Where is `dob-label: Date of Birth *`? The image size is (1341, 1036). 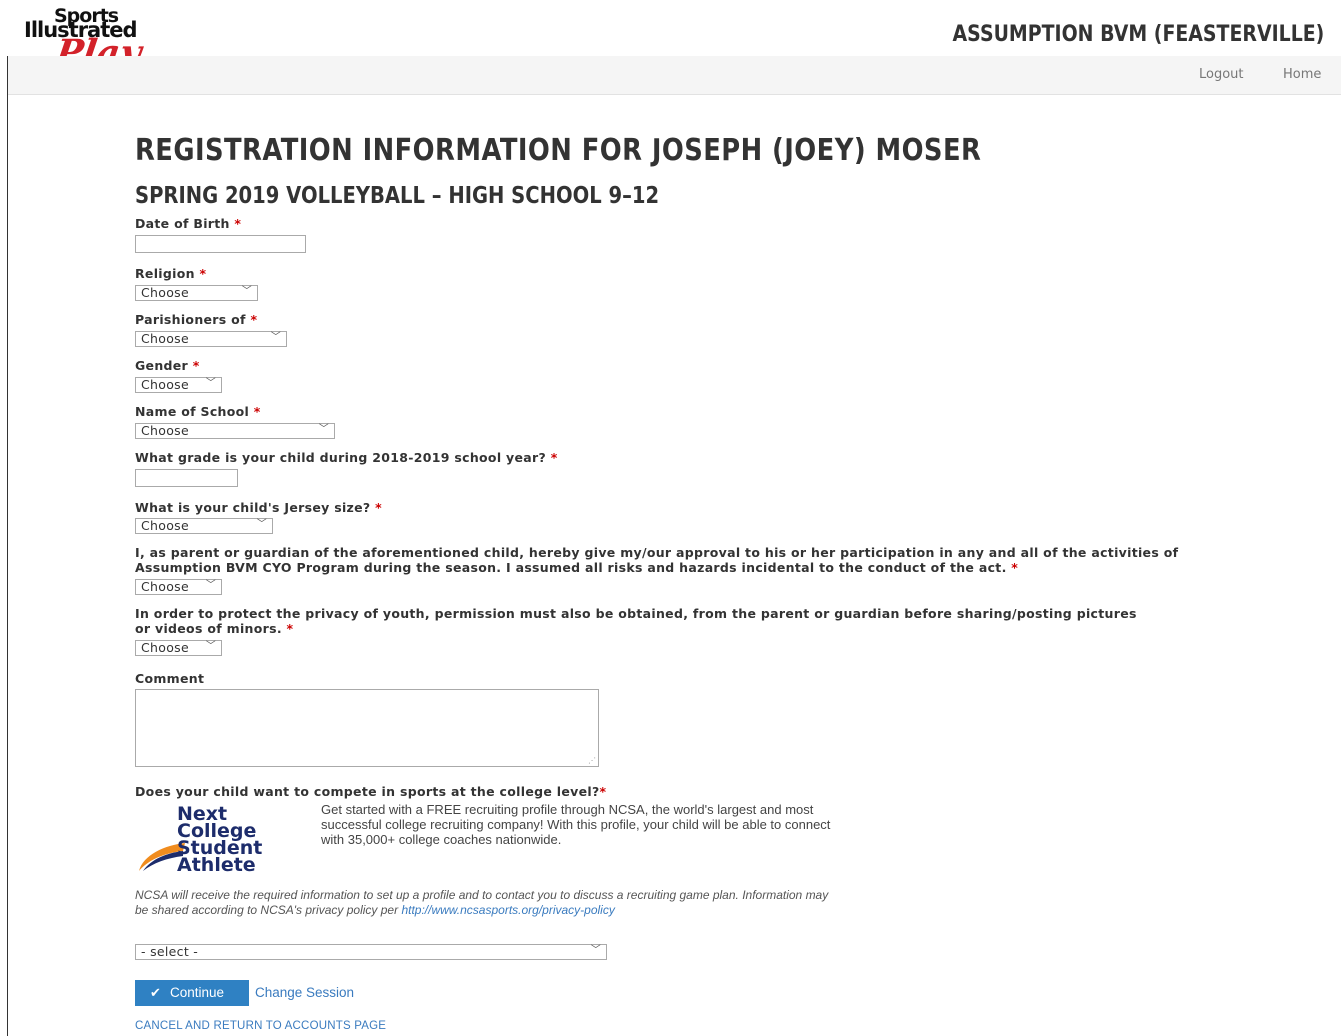
dob-label: Date of Birth * is located at coordinates (188, 223).